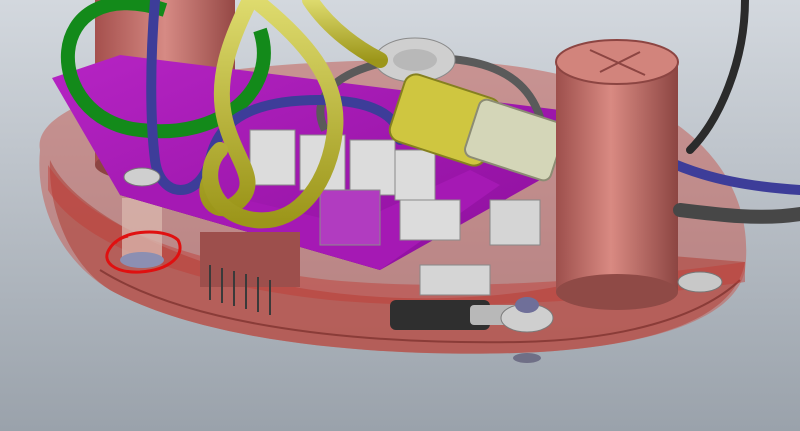 The height and width of the screenshot is (431, 800). Describe the element at coordinates (142, 177) in the screenshot. I see `pcb-screw` at that location.